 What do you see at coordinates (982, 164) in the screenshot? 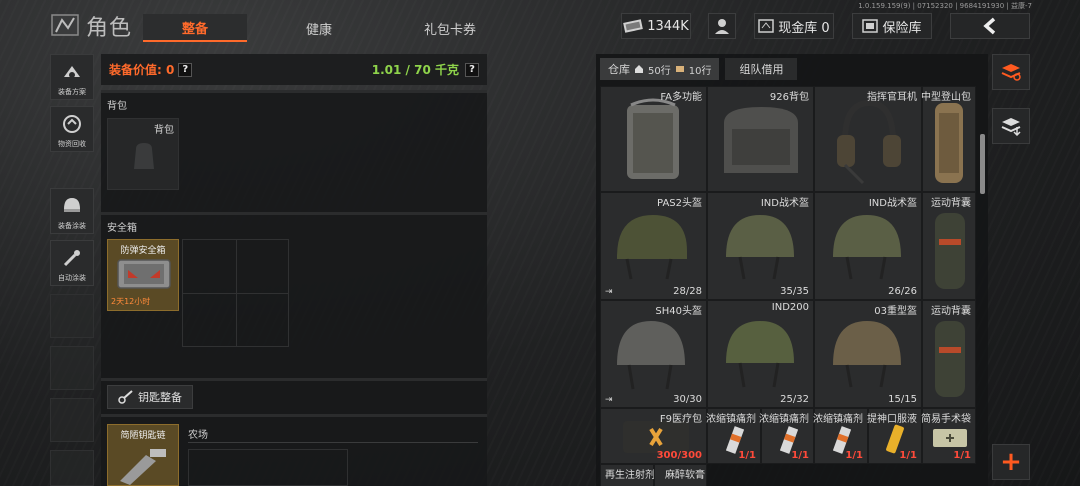
I see `warehouse-scrollbar` at bounding box center [982, 164].